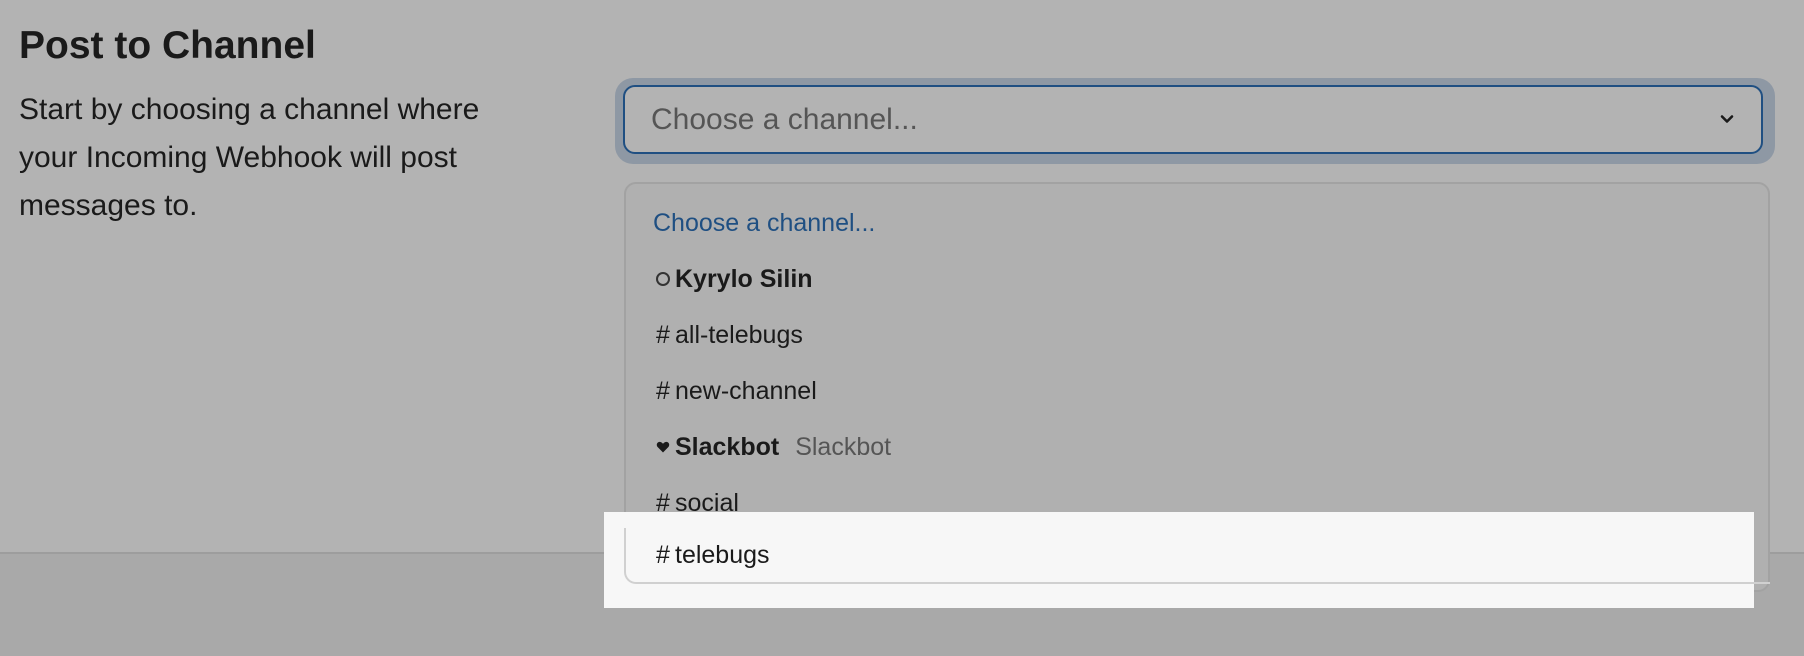 Image resolution: width=1804 pixels, height=656 pixels. I want to click on dropdown-option-slackbot: Slackbot Slackbot, so click(1197, 447).